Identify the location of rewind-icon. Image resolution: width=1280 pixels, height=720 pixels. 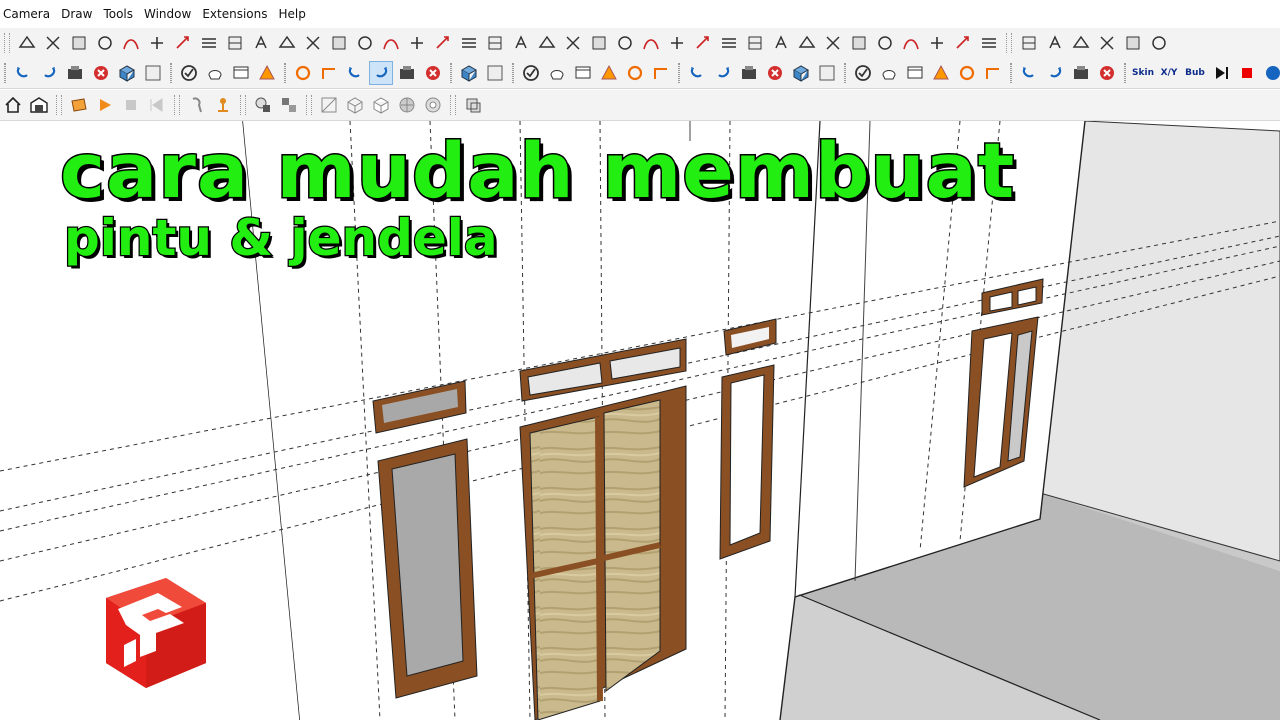
(157, 105).